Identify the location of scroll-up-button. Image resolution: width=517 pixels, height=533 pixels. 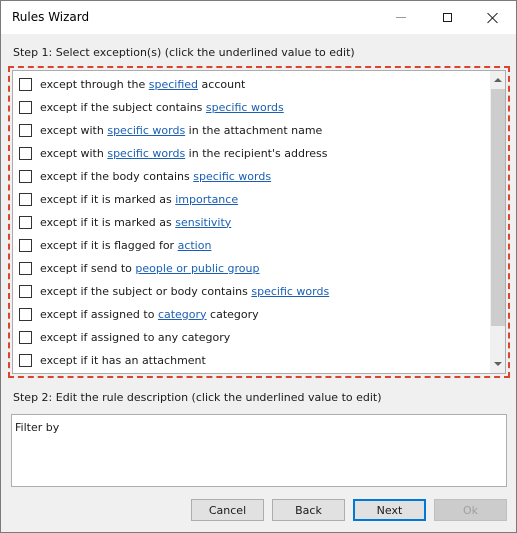
(497, 80).